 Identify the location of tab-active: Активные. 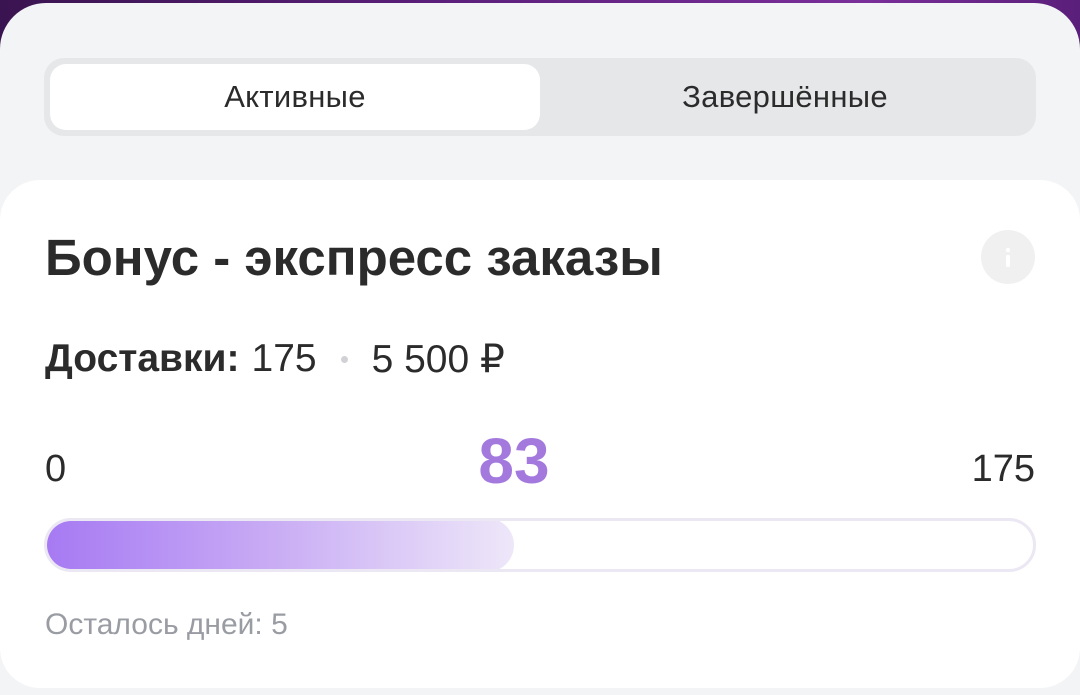
(295, 97).